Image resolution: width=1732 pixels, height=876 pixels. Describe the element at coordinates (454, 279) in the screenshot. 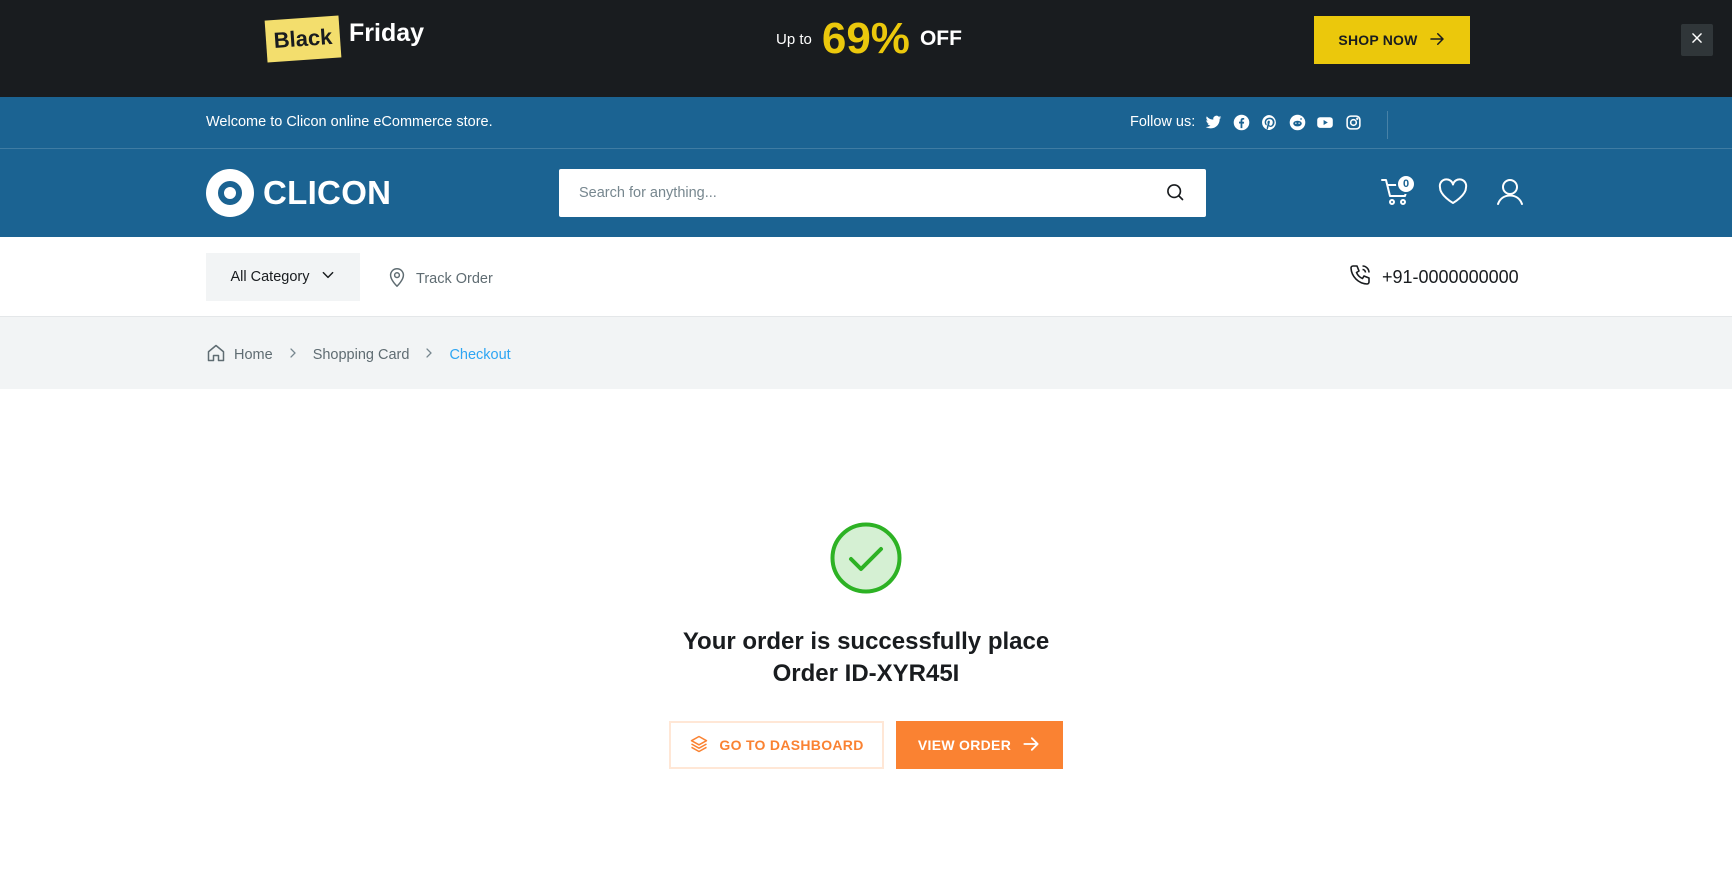

I see `track-order-label: Track Order` at that location.